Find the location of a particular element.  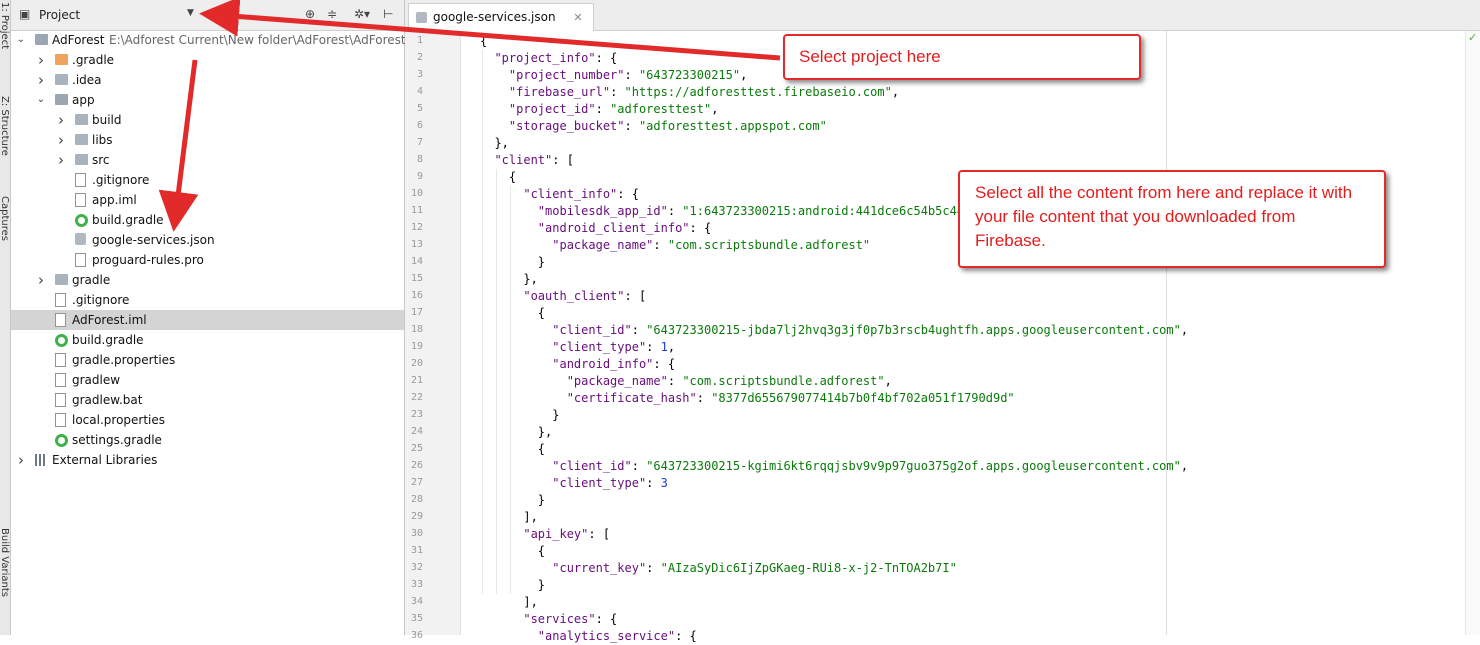

tree-item: › src is located at coordinates (207, 160).